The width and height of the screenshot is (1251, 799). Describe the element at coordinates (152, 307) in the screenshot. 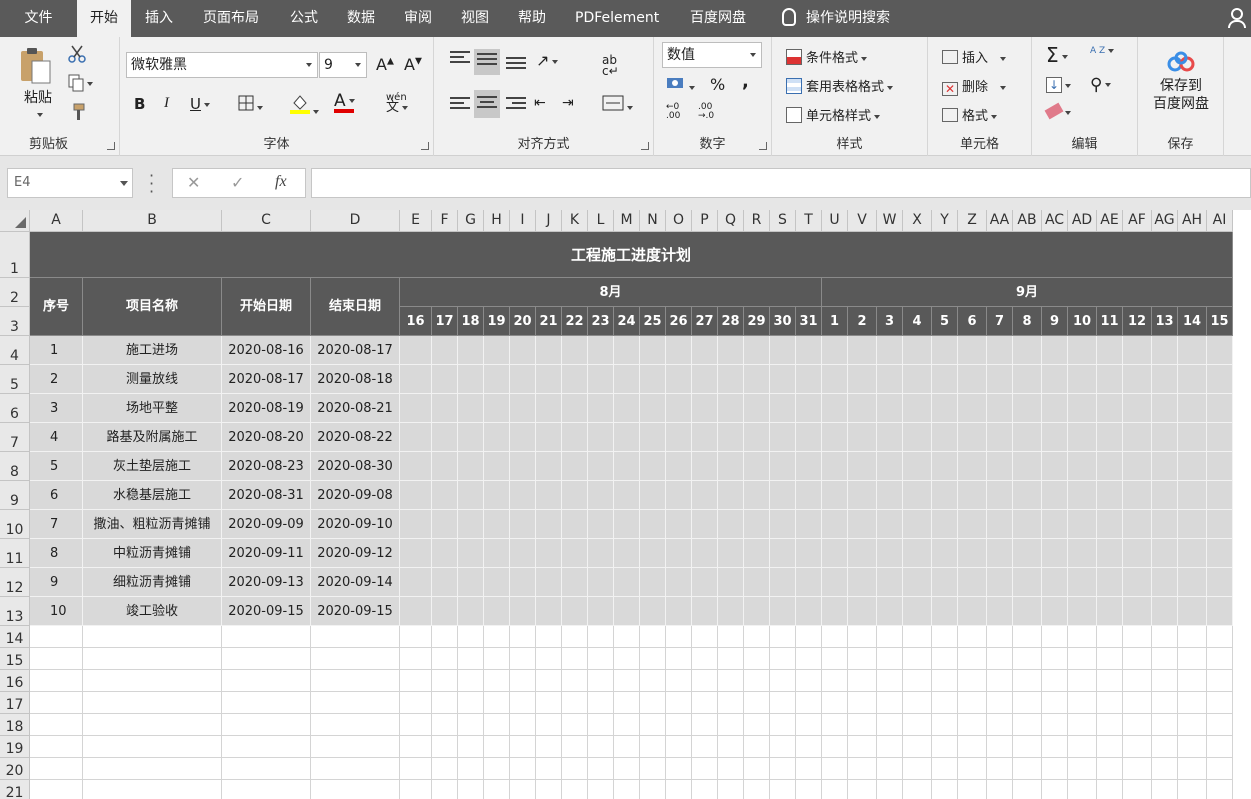

I see `header-name: 项目名称` at that location.